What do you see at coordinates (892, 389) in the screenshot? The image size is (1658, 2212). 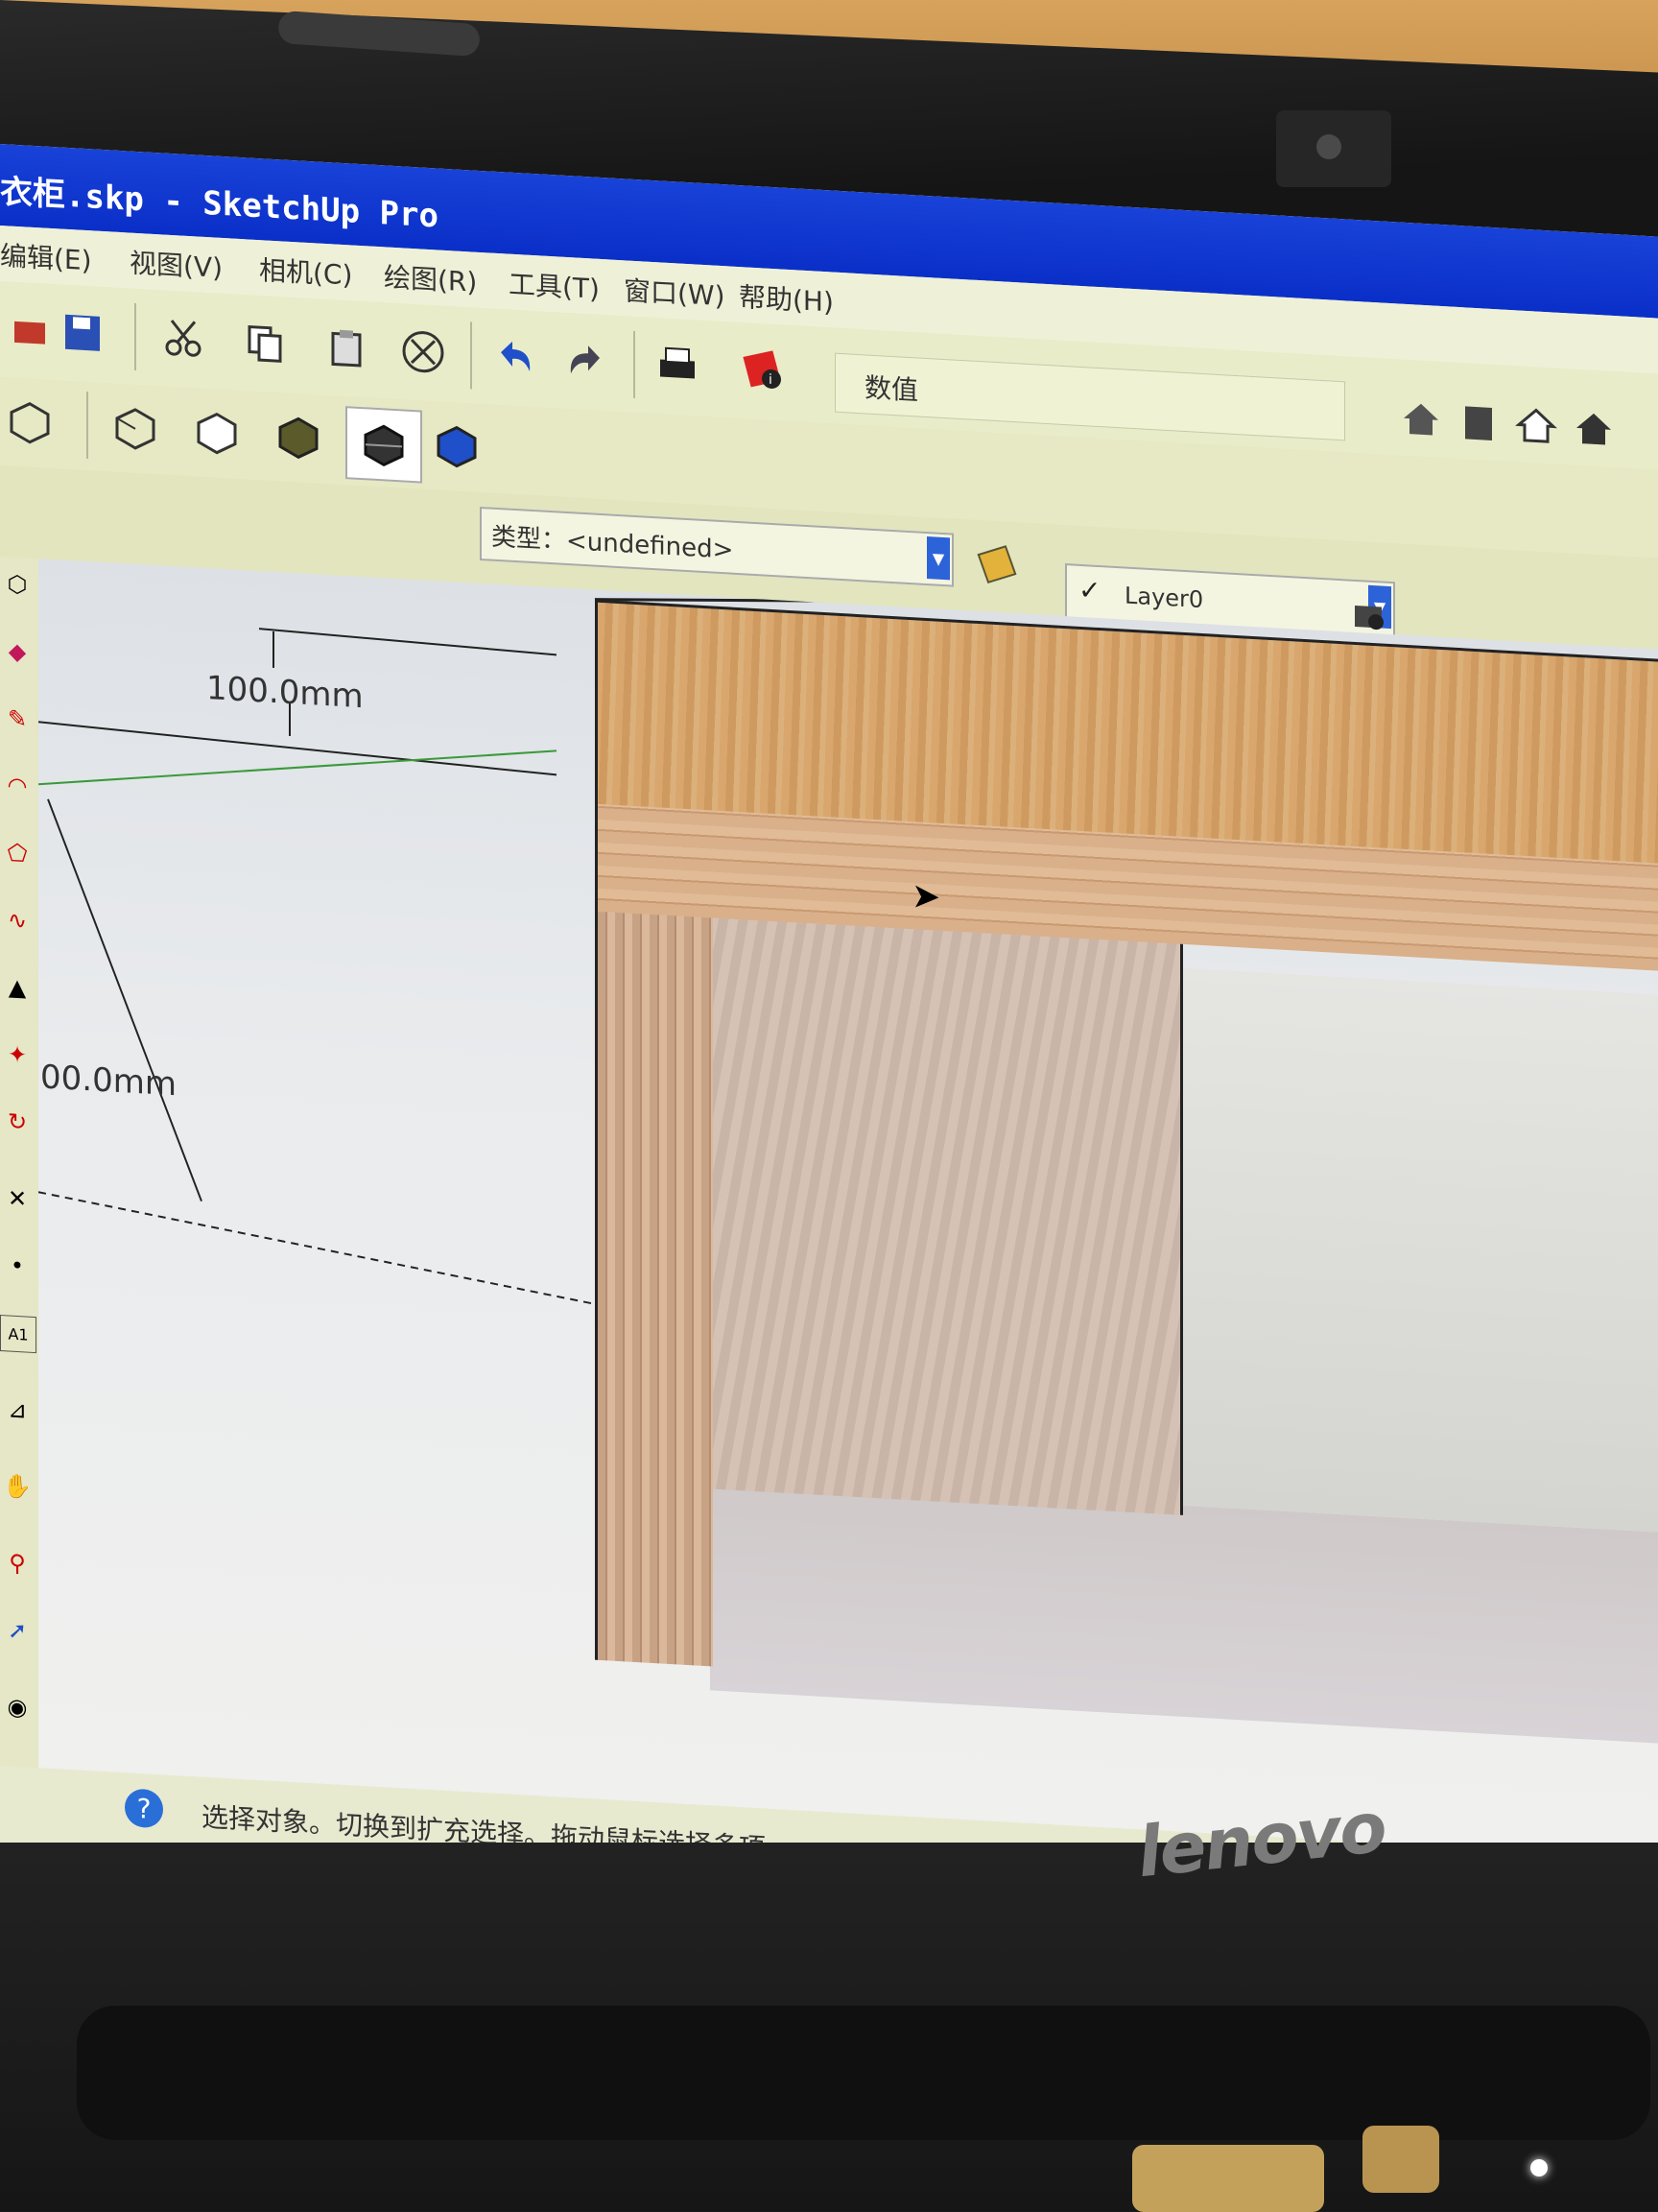 I see `measurements-label: 数值` at bounding box center [892, 389].